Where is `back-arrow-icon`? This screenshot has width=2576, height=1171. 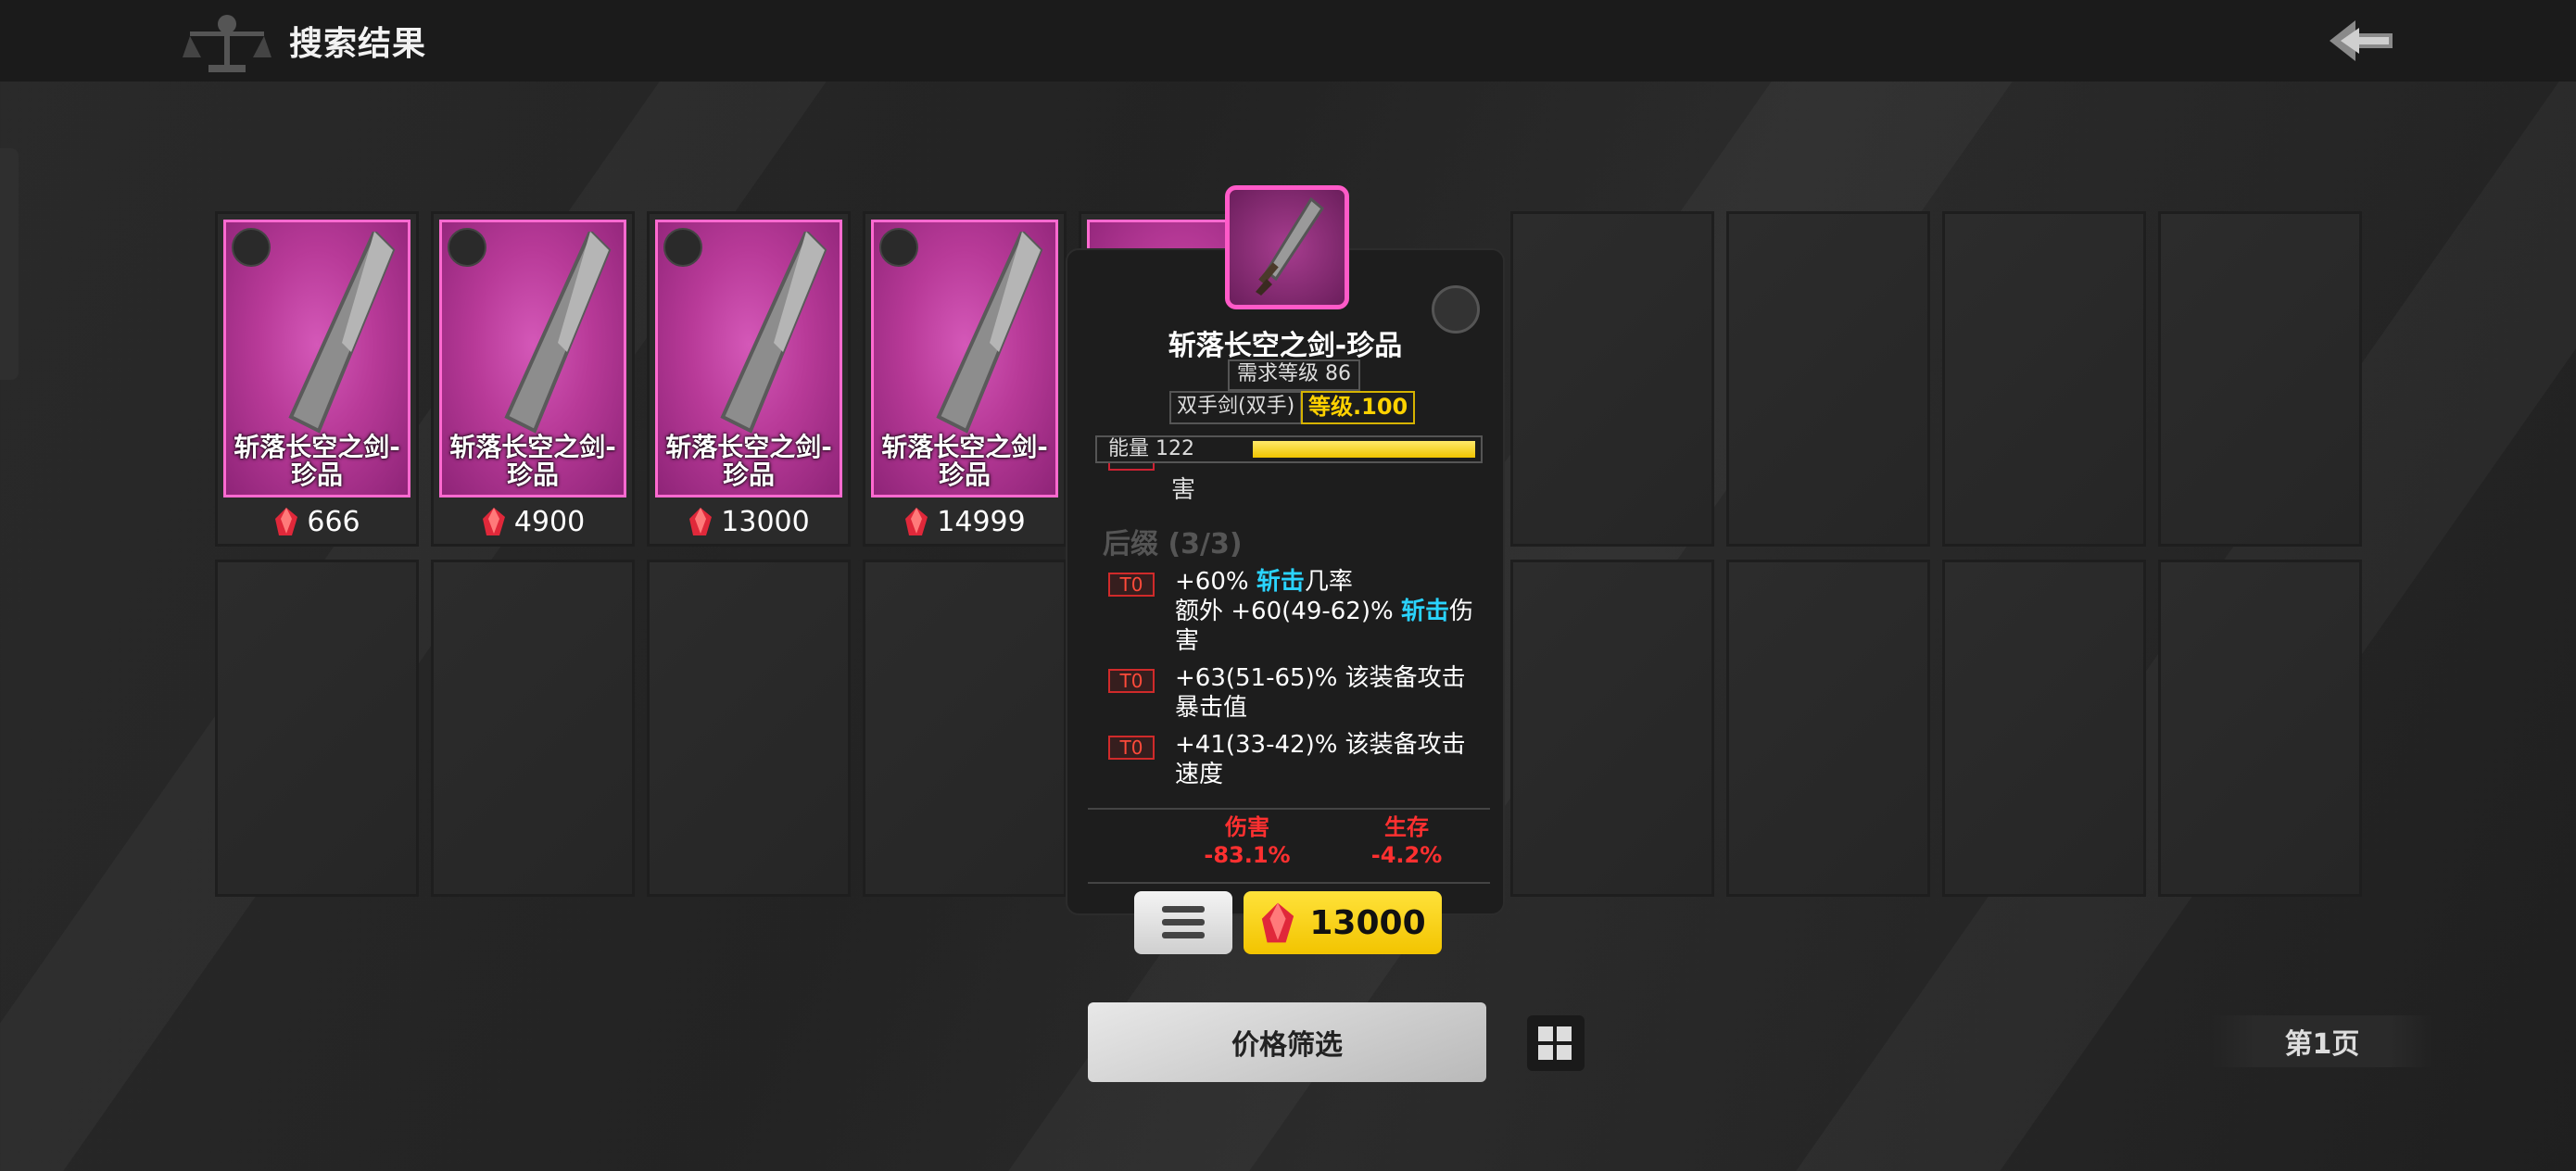
back-arrow-icon is located at coordinates (2361, 41).